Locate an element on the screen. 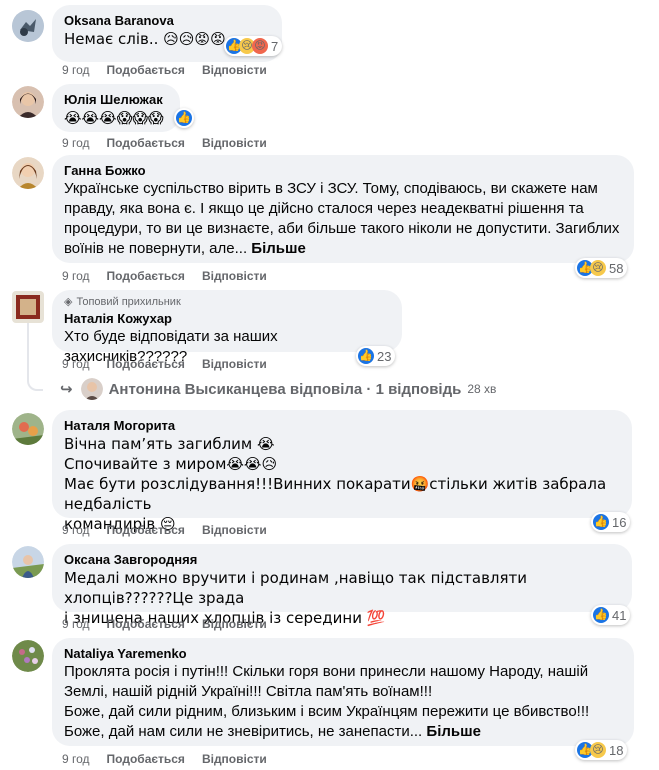 The image size is (659, 770). comment-text-line: Спочивайте з миром😭😭😥 is located at coordinates (171, 464).